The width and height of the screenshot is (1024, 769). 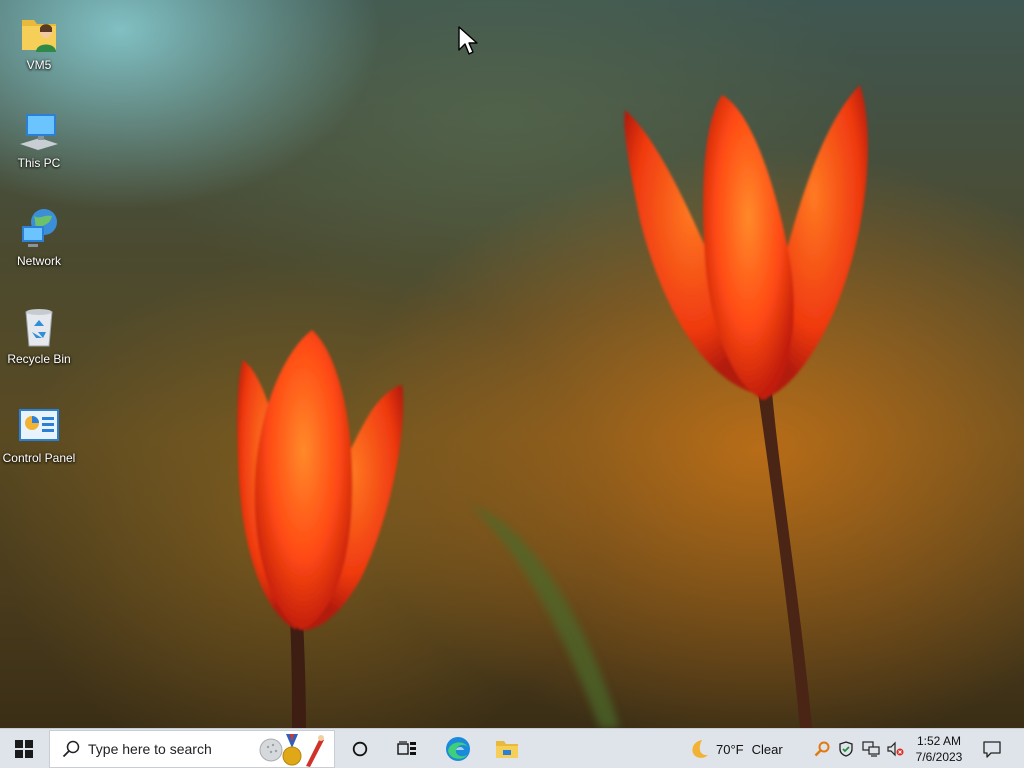 I want to click on desktop-icon-label: VM5, so click(x=39, y=65).